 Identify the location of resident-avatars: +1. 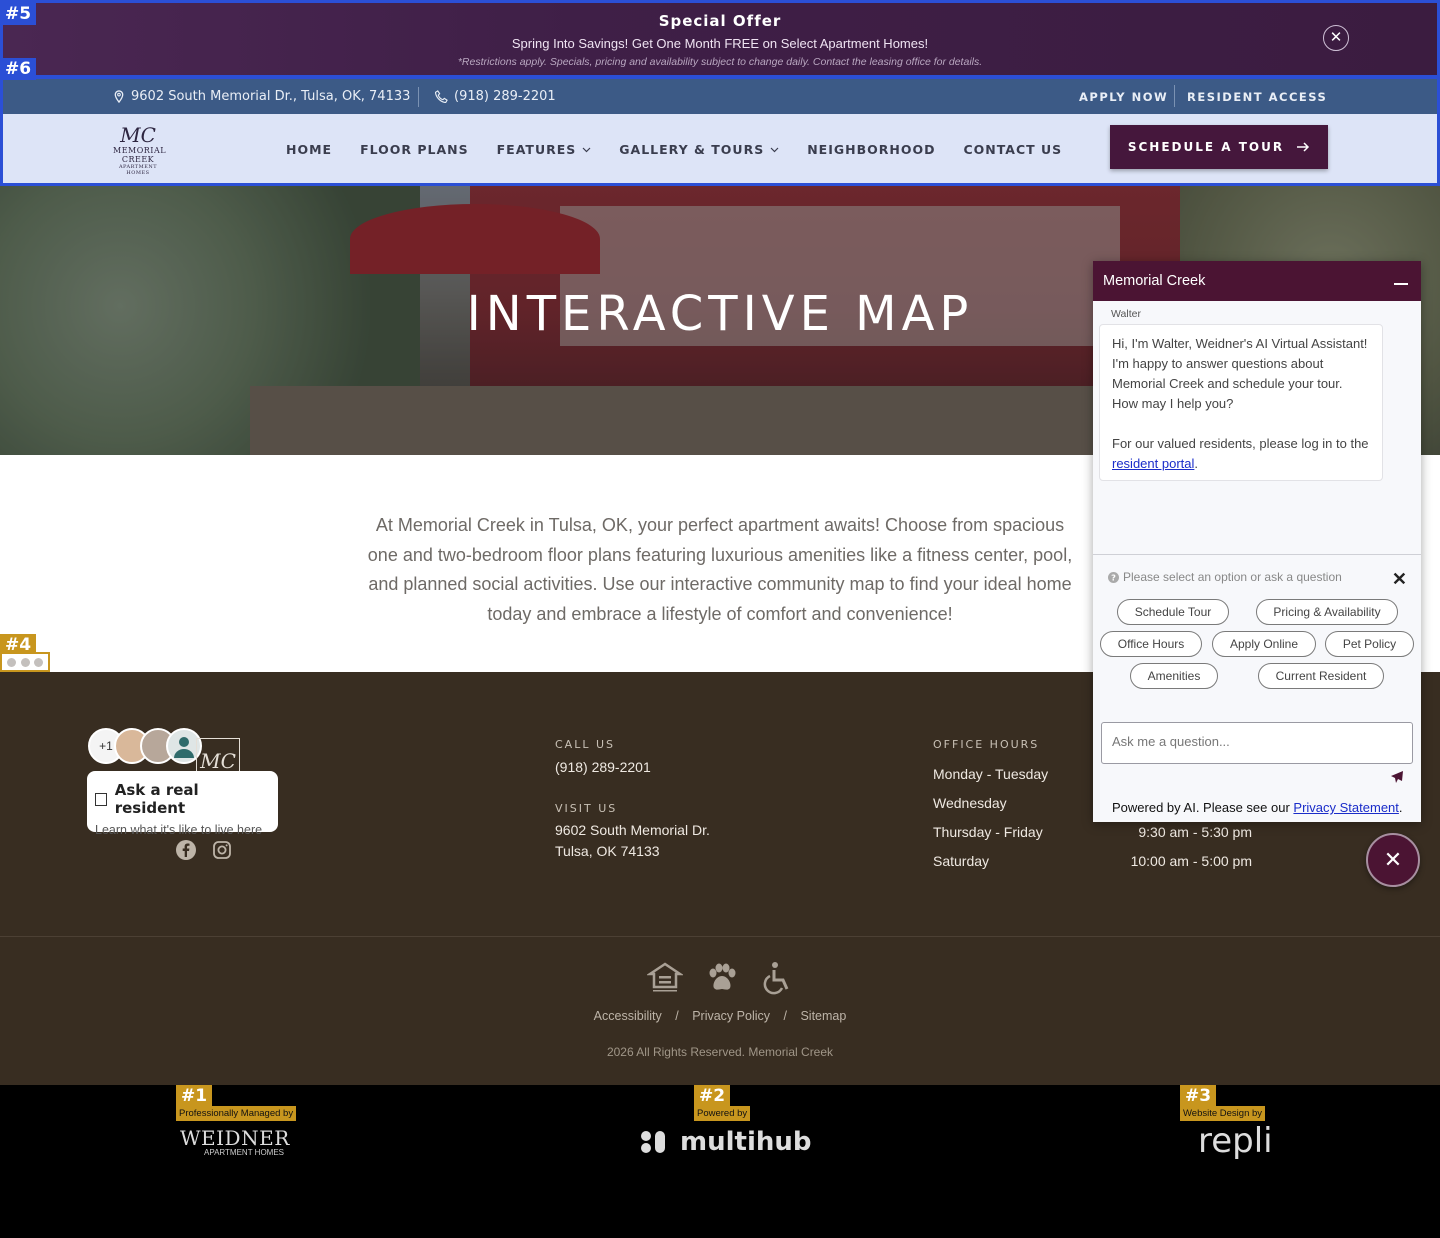
(145, 746).